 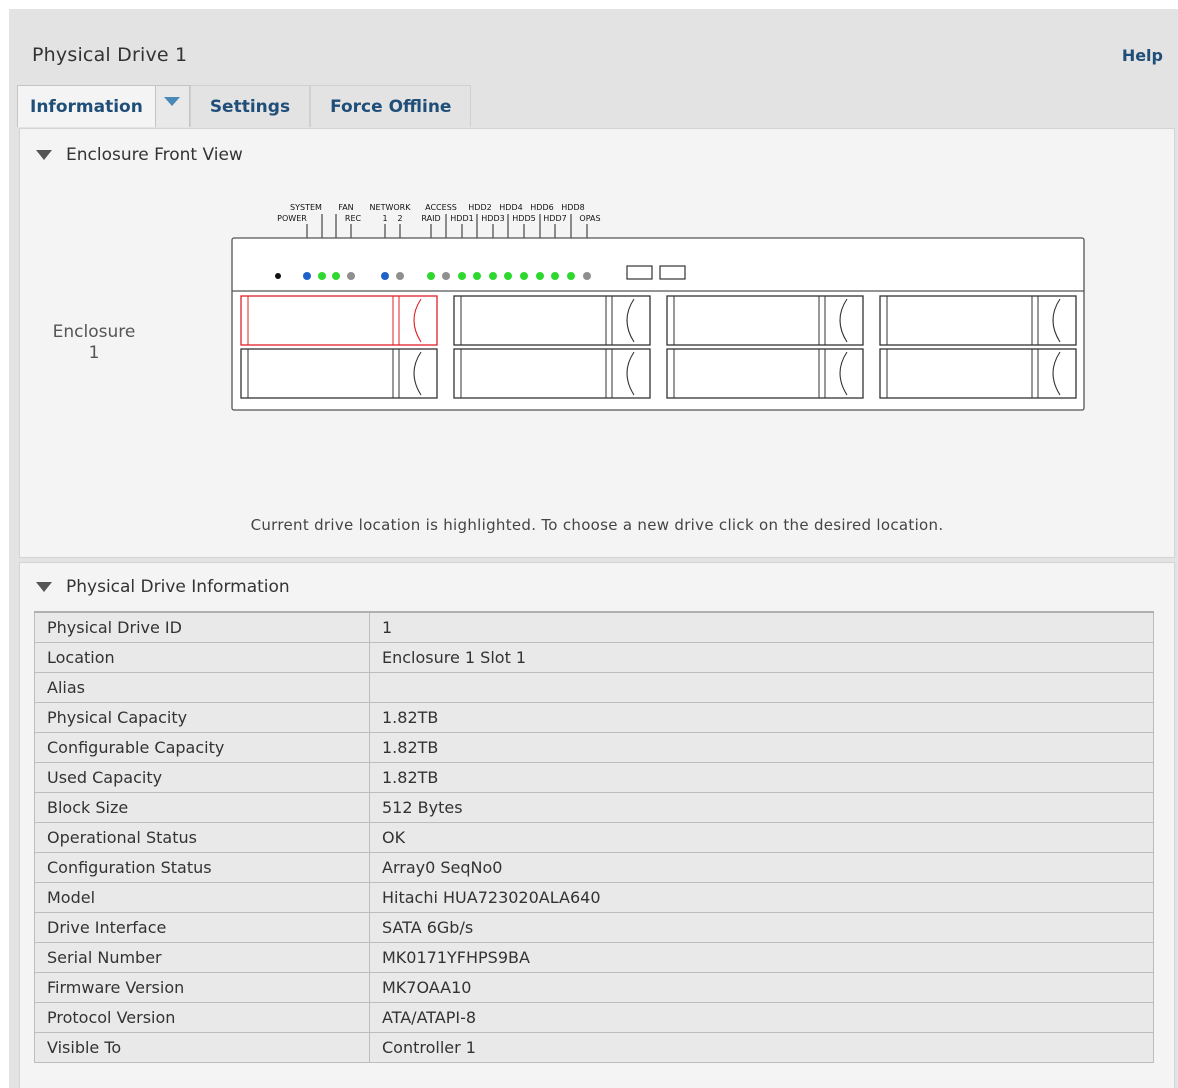 What do you see at coordinates (86, 106) in the screenshot?
I see `tab-information: Information` at bounding box center [86, 106].